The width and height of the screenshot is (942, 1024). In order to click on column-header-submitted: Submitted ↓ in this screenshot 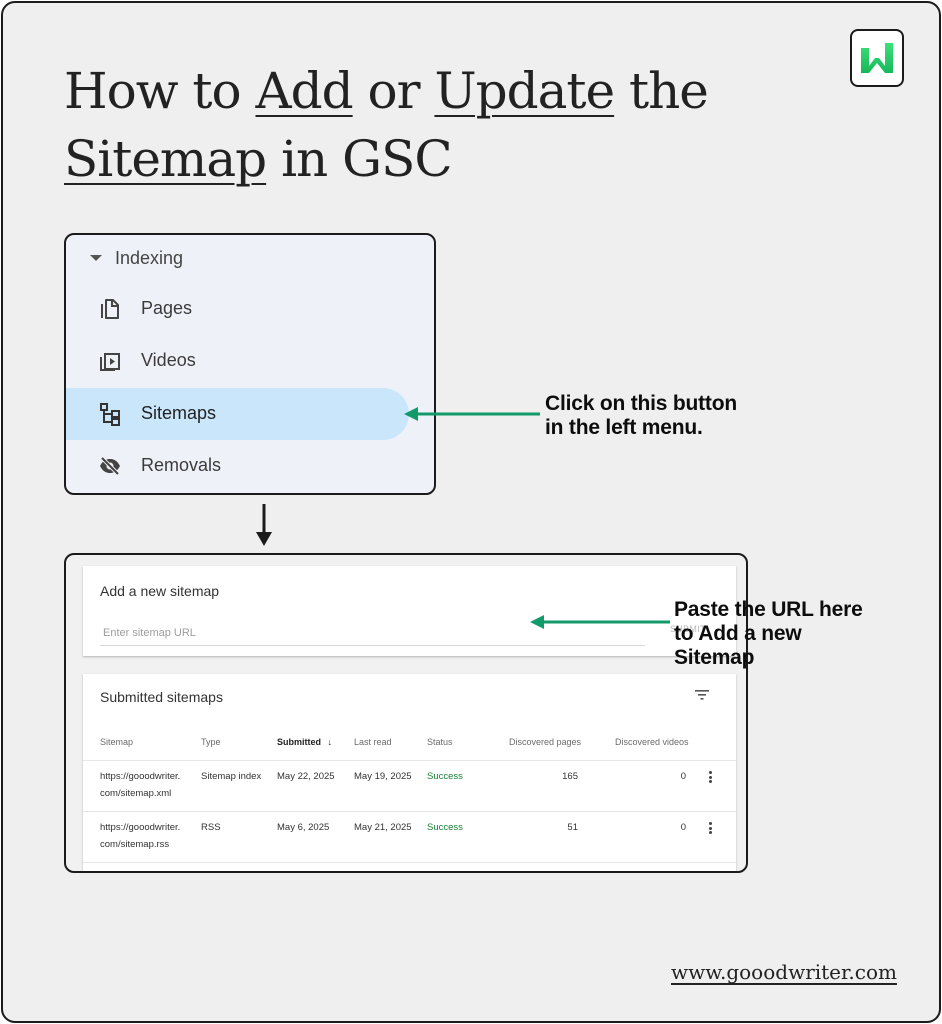, I will do `click(304, 742)`.